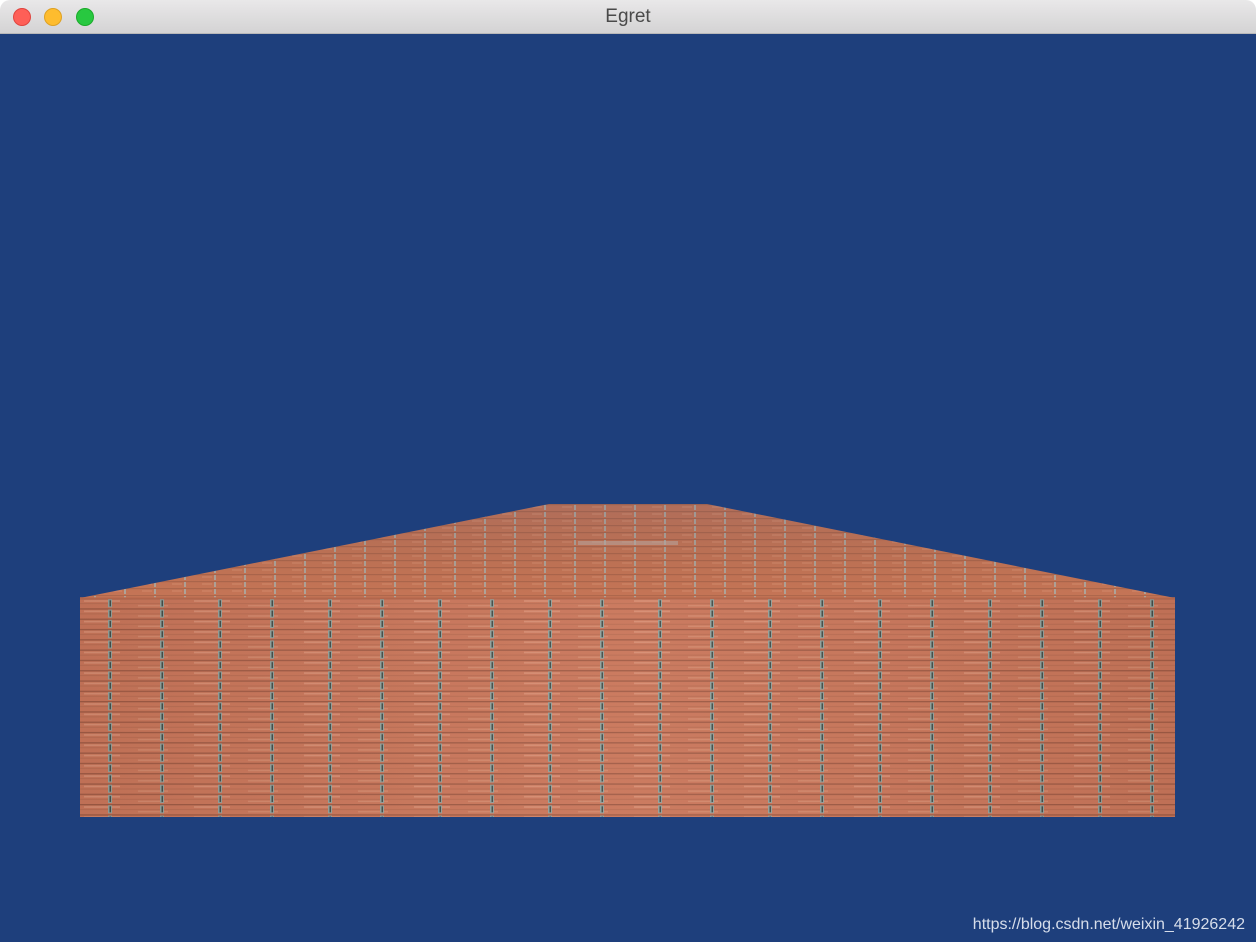 The width and height of the screenshot is (1256, 942). I want to click on window-title: Egret, so click(628, 16).